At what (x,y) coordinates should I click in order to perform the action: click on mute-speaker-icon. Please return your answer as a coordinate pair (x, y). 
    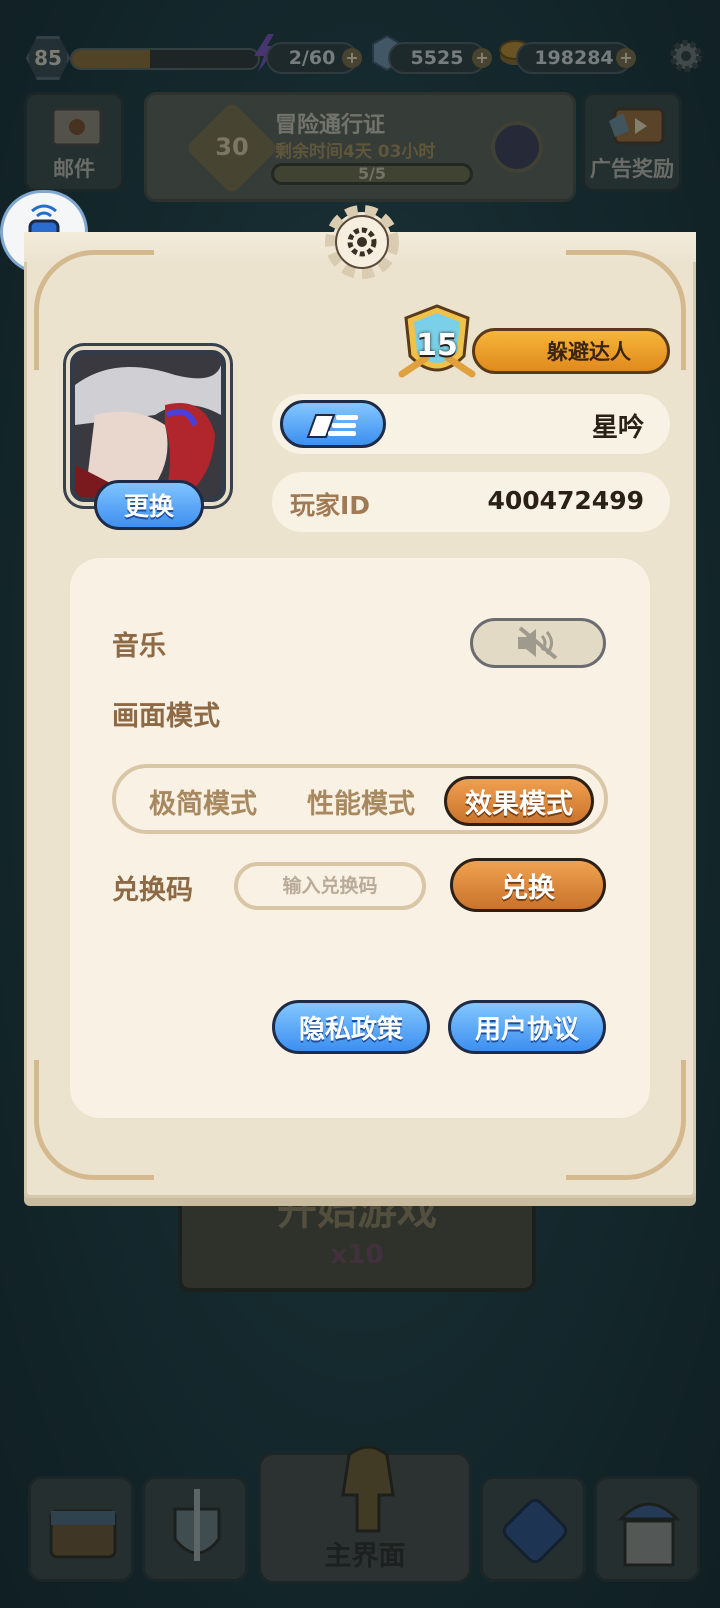
    Looking at the image, I should click on (538, 643).